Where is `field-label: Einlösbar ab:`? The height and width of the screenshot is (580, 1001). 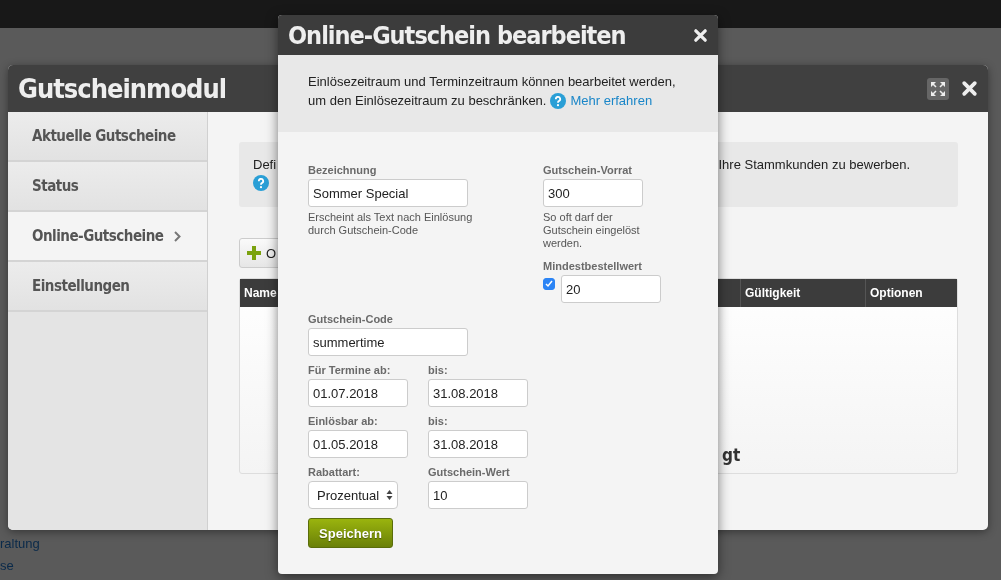
field-label: Einlösbar ab: is located at coordinates (343, 421).